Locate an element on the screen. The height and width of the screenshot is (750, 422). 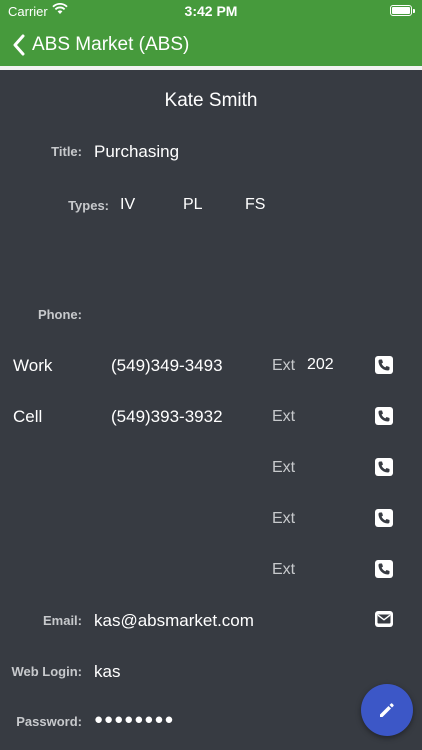
phone-type: Cell is located at coordinates (28, 416).